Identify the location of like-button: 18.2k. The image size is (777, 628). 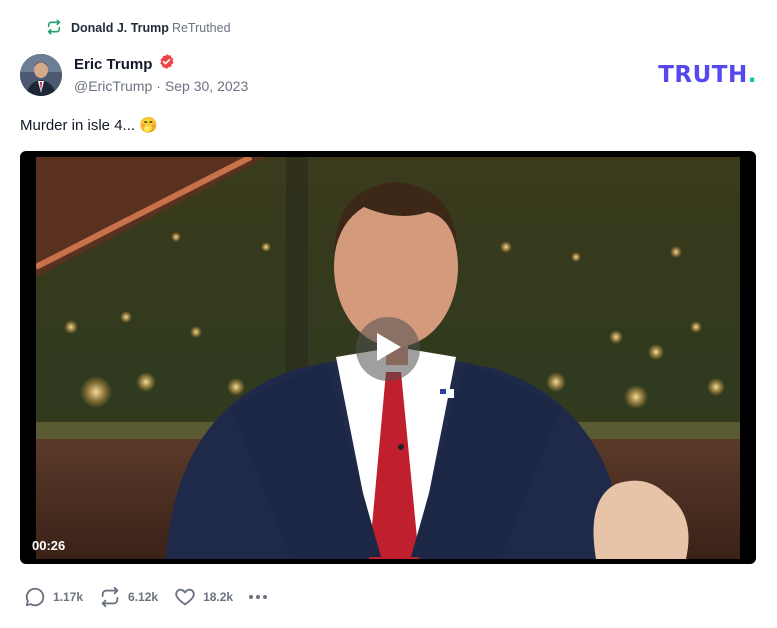
(203, 597).